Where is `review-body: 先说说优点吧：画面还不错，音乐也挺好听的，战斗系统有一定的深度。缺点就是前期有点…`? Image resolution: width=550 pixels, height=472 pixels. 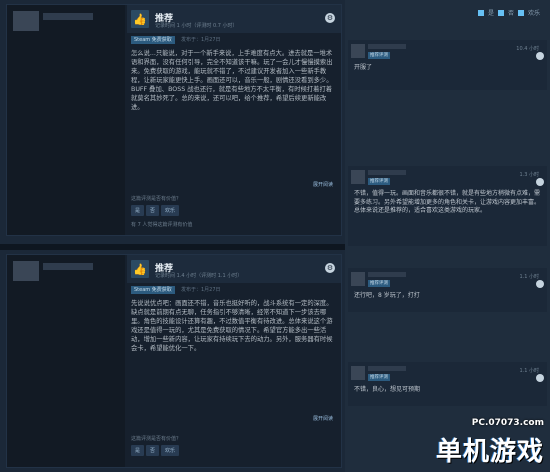 review-body: 先说说优点吧：画面还不错，音乐也挺好听的，战斗系统有一定的深度。缺点就是前期有点… is located at coordinates (234, 324).